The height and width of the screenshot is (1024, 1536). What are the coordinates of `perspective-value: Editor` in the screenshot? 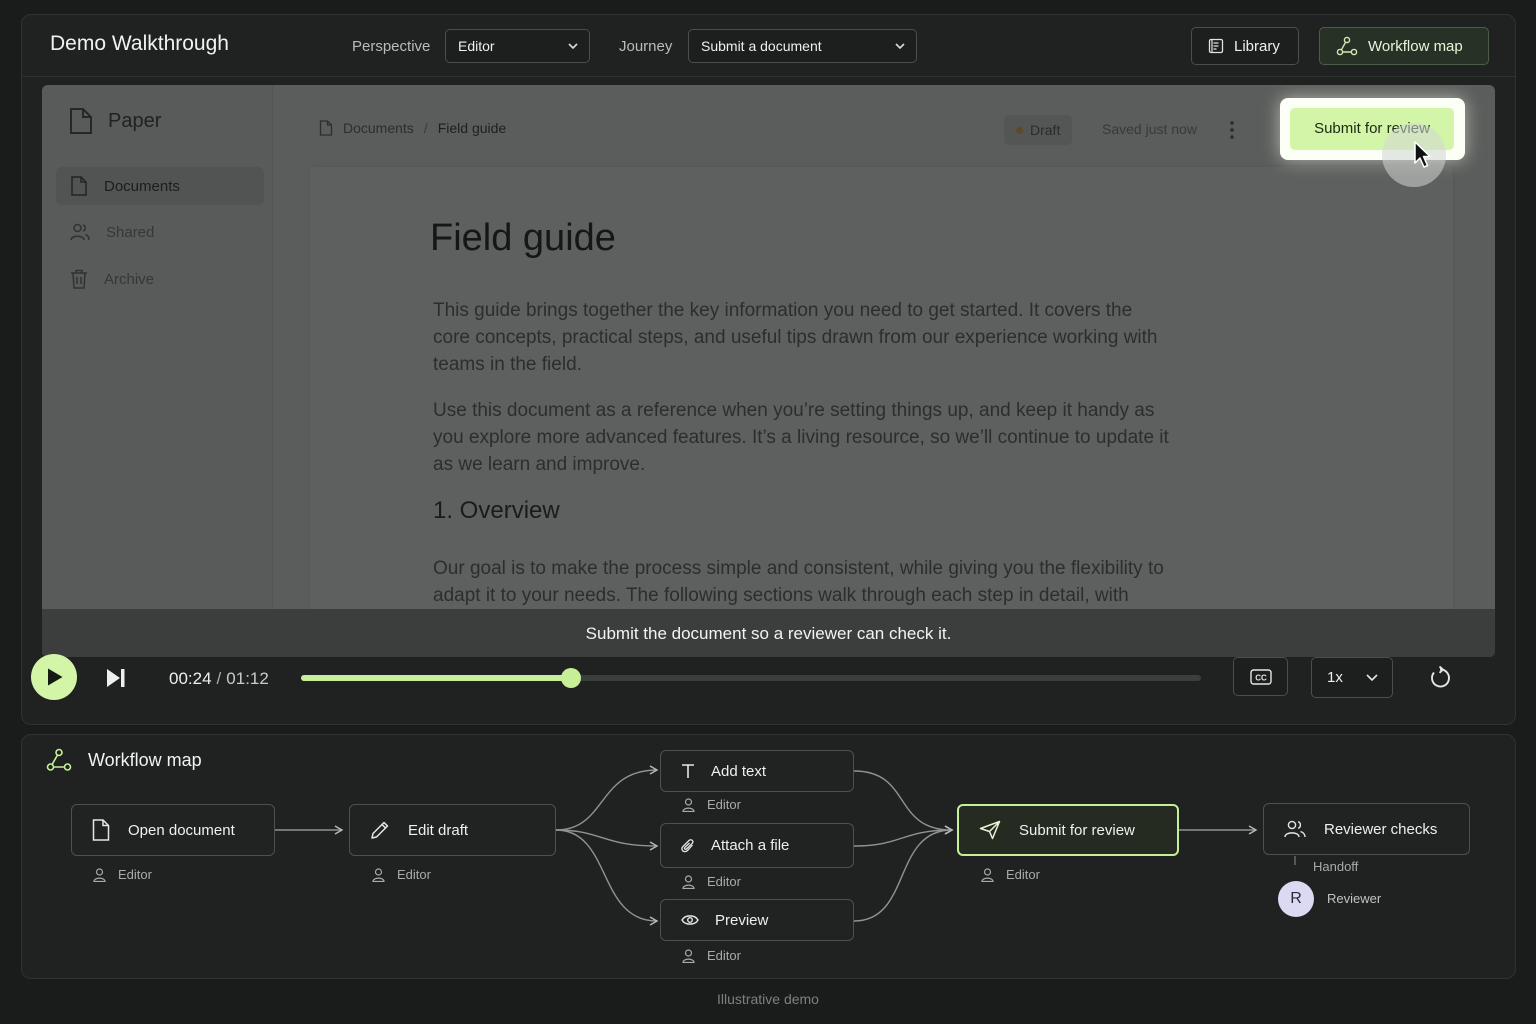 It's located at (476, 46).